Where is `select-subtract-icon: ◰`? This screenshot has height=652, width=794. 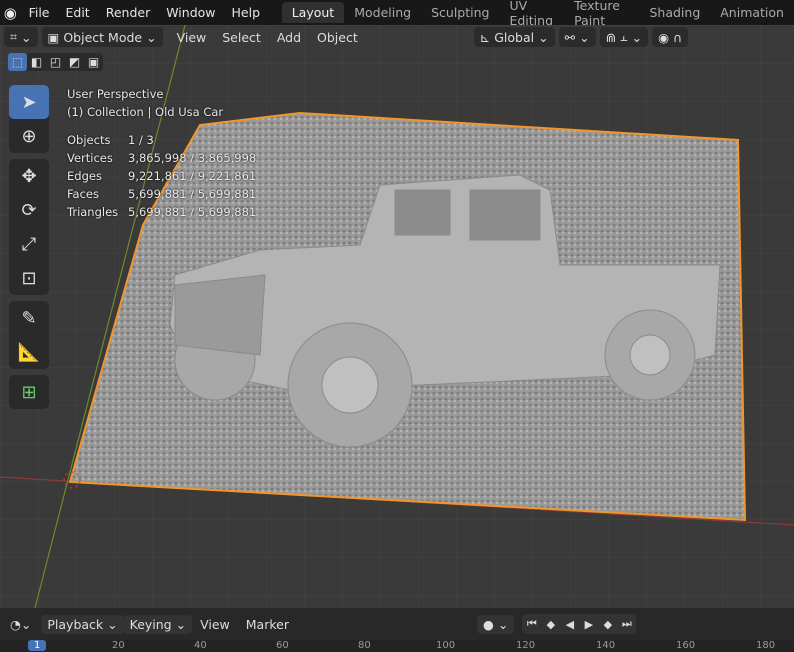
select-subtract-icon: ◰ is located at coordinates (55, 62).